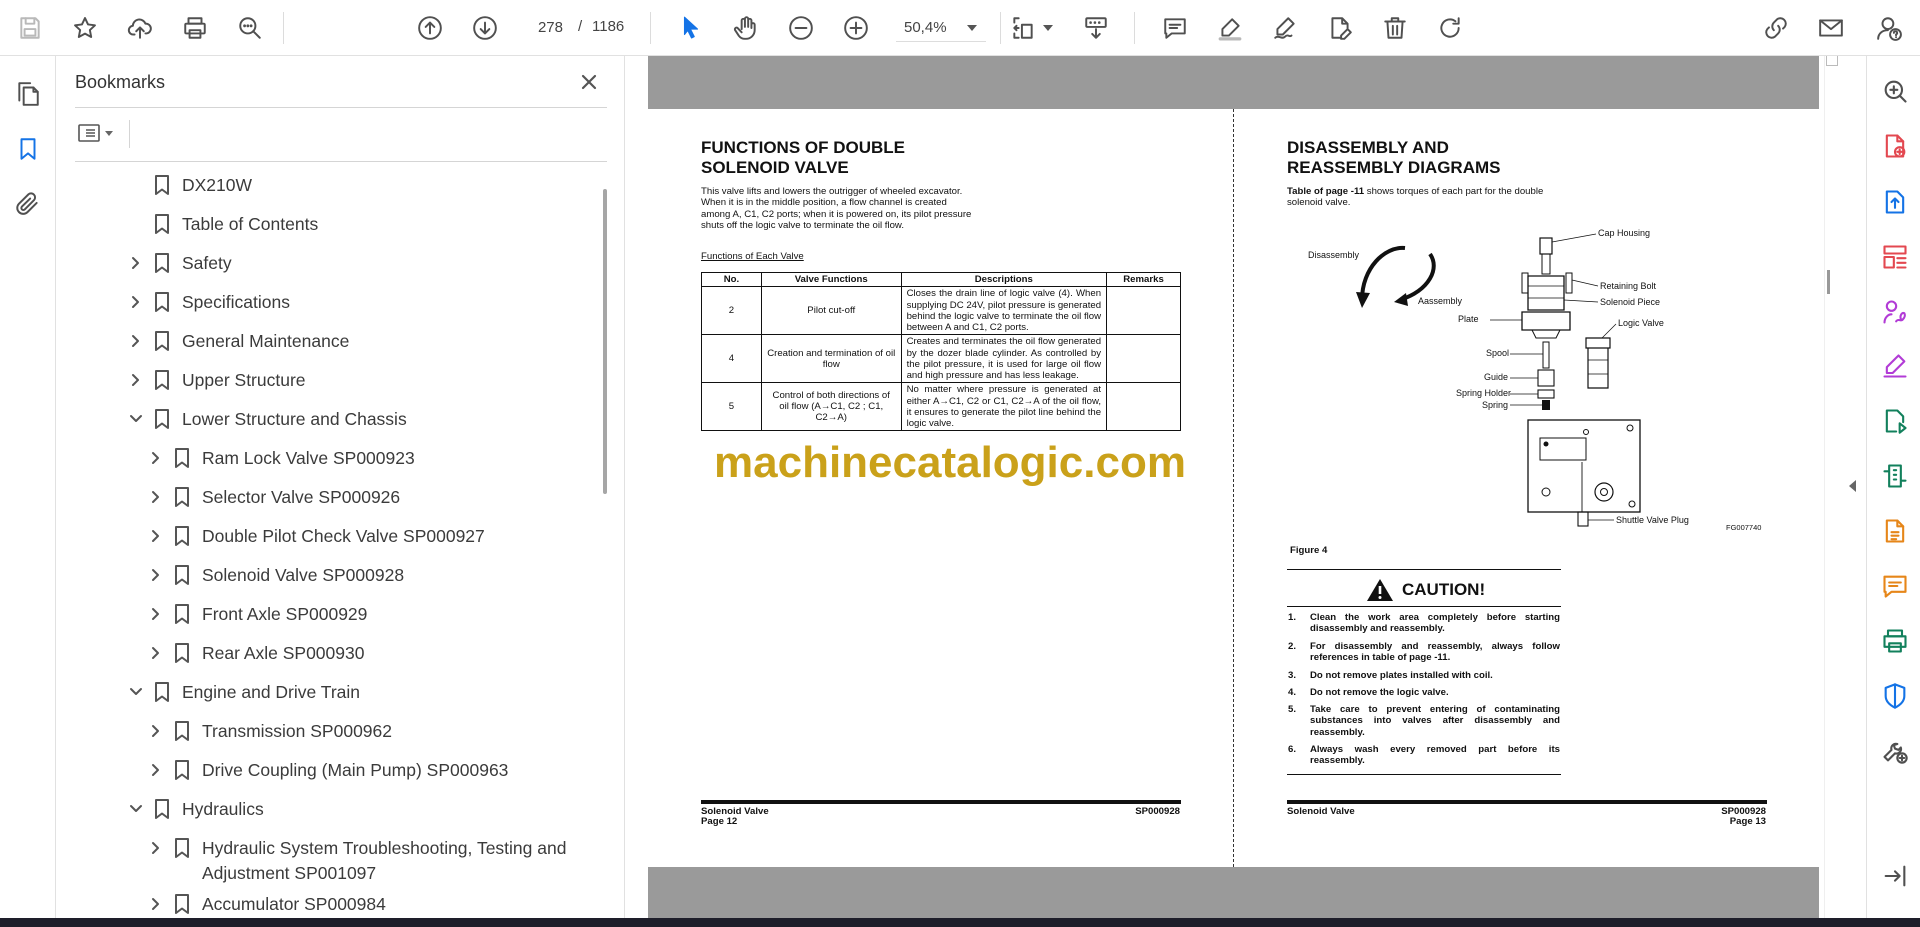  What do you see at coordinates (250, 28) in the screenshot?
I see `find-icon` at bounding box center [250, 28].